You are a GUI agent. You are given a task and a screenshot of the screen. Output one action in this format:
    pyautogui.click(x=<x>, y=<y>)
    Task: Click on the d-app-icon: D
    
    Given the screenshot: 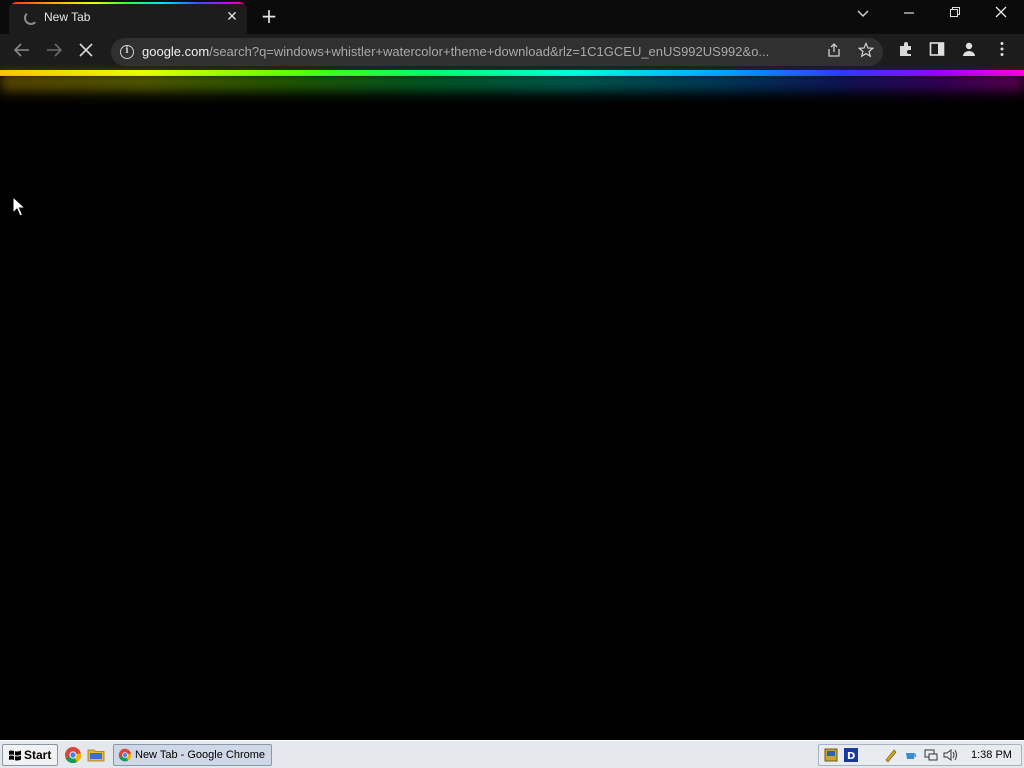 What is the action you would take?
    pyautogui.click(x=851, y=756)
    